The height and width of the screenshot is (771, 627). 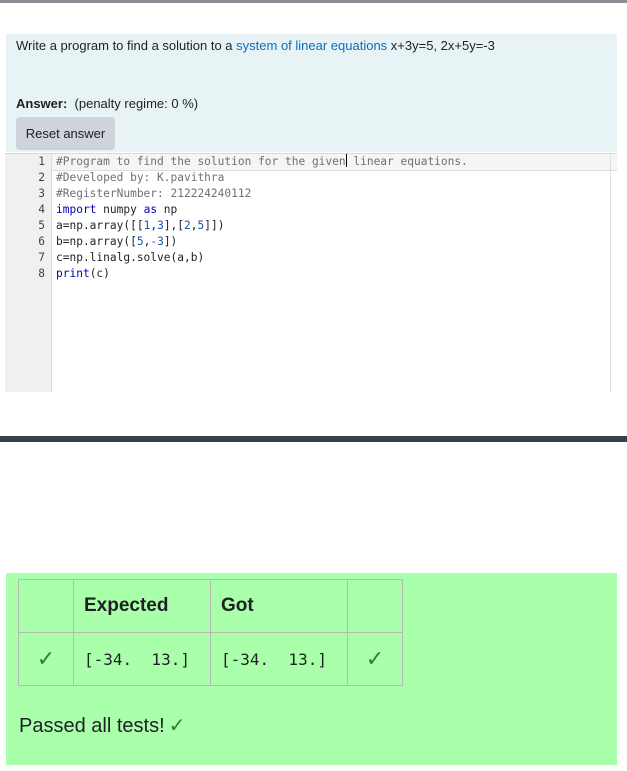 What do you see at coordinates (313, 1) in the screenshot?
I see `top-separator` at bounding box center [313, 1].